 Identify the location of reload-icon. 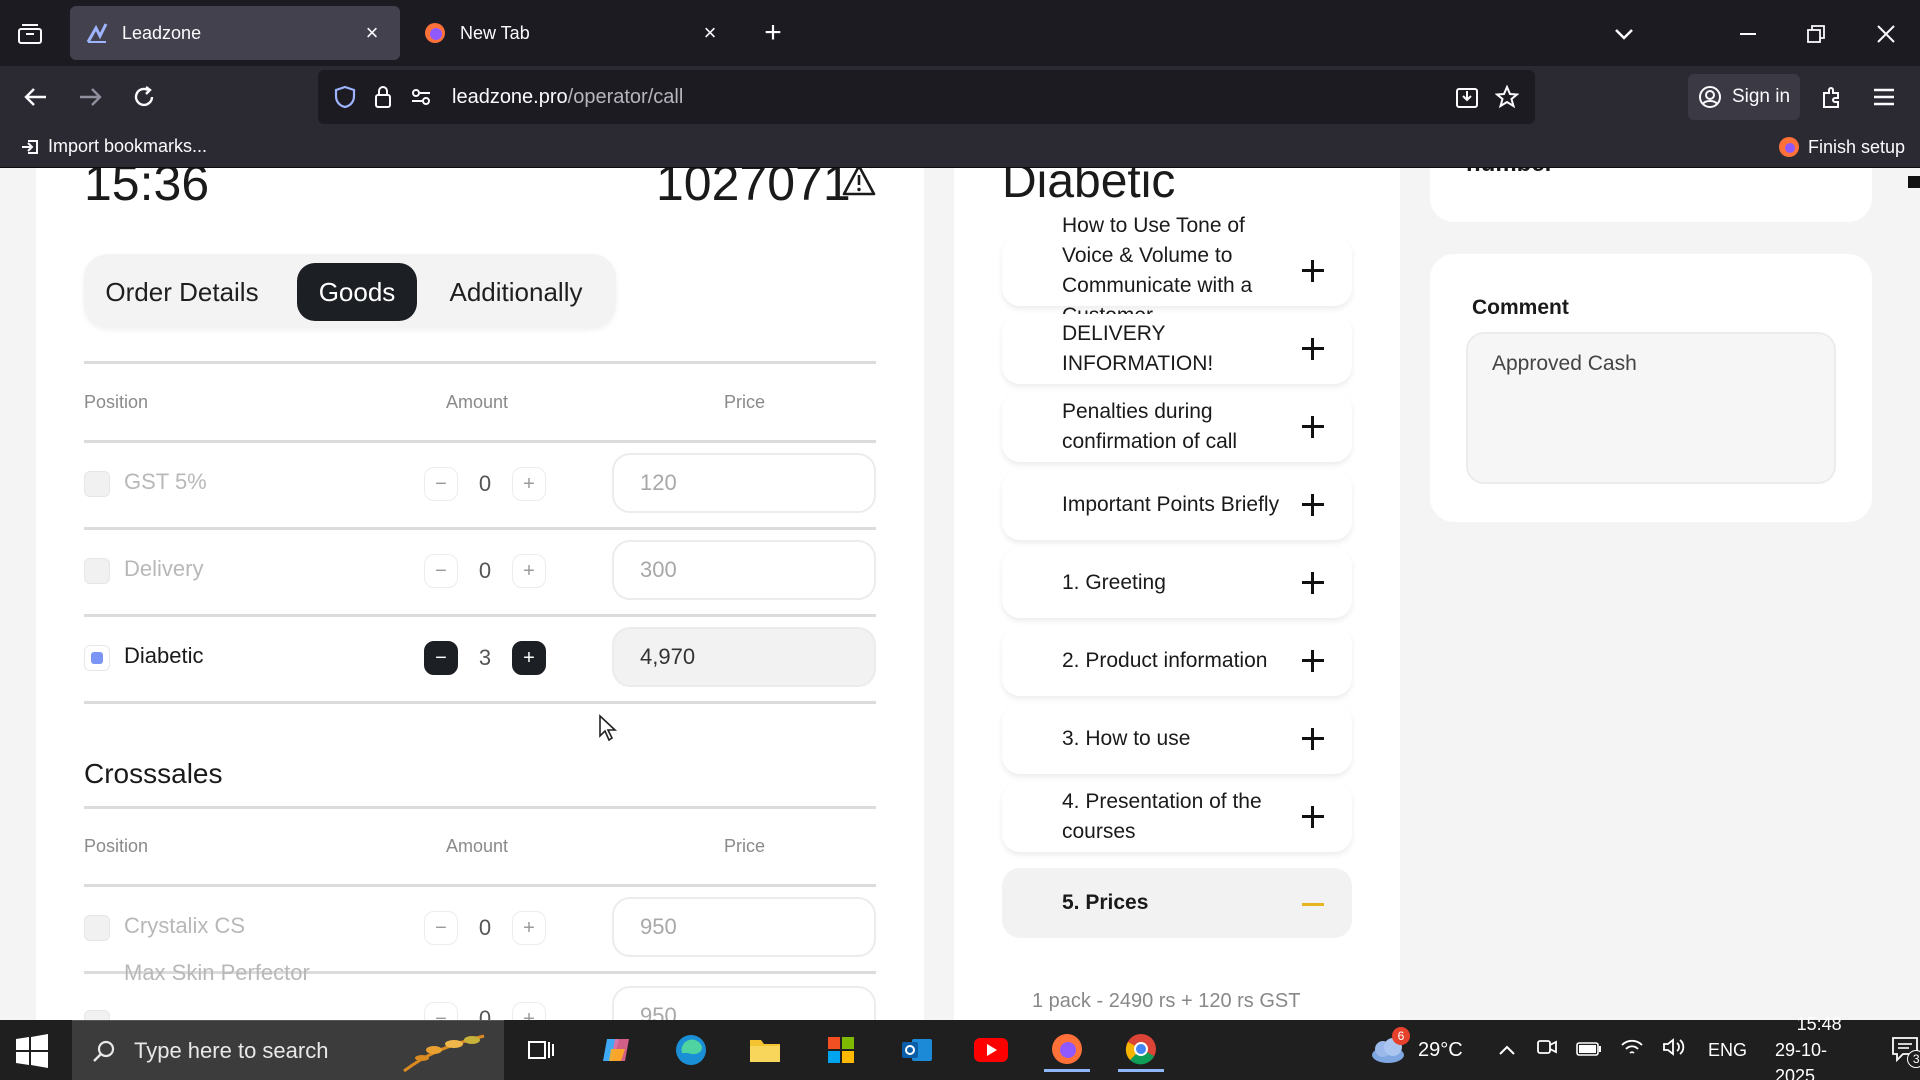
(144, 97).